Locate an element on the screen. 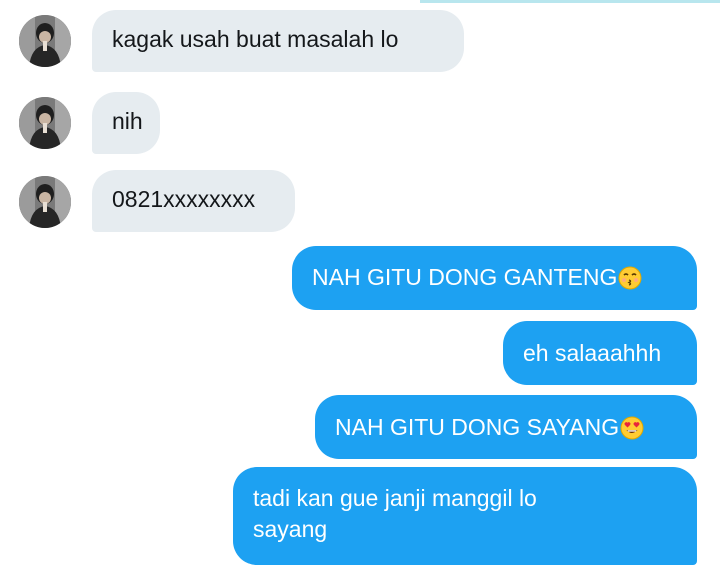  message-bubble-incoming: kagak usah buat masalah lo is located at coordinates (278, 41).